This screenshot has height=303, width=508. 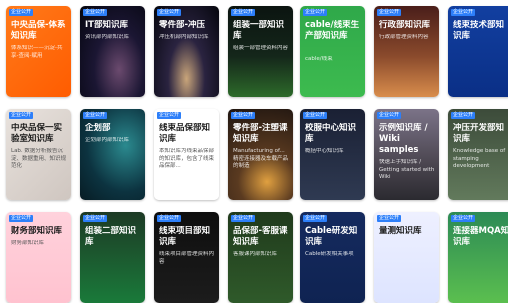 I want to click on card-title: 线束技术部知识库, so click(x=479, y=30).